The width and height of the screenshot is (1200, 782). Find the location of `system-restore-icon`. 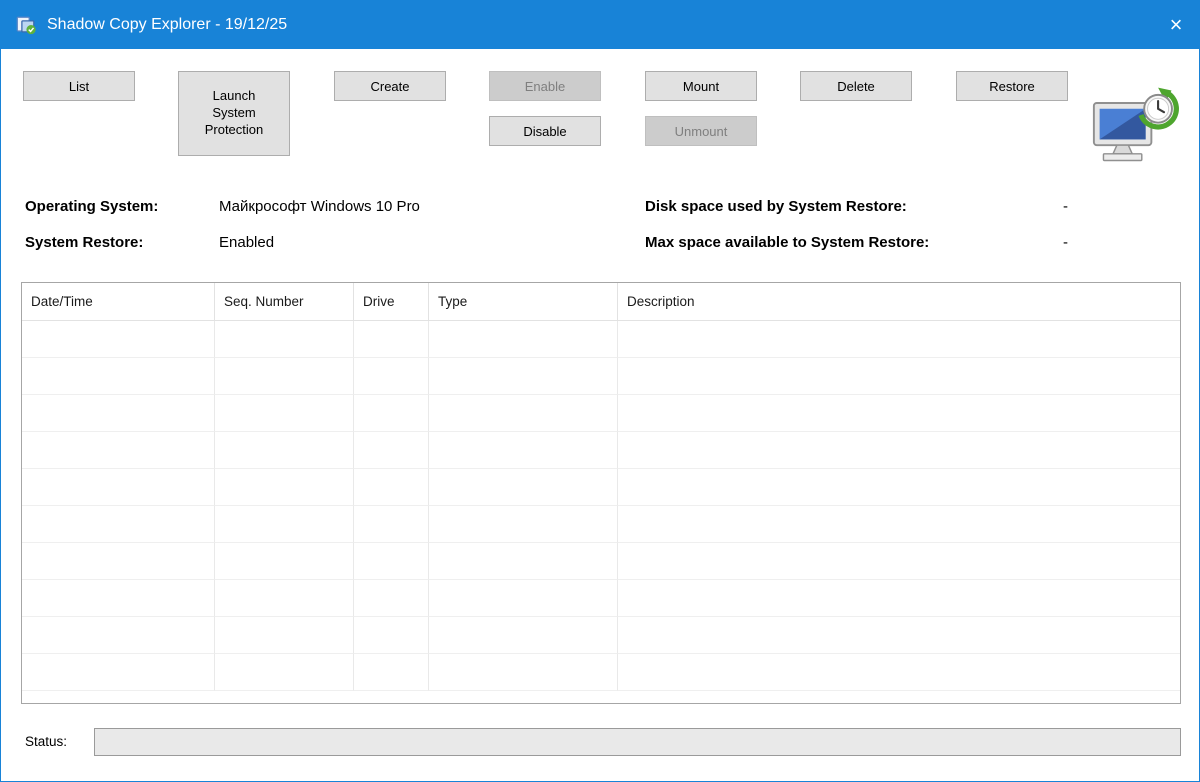

system-restore-icon is located at coordinates (1137, 126).